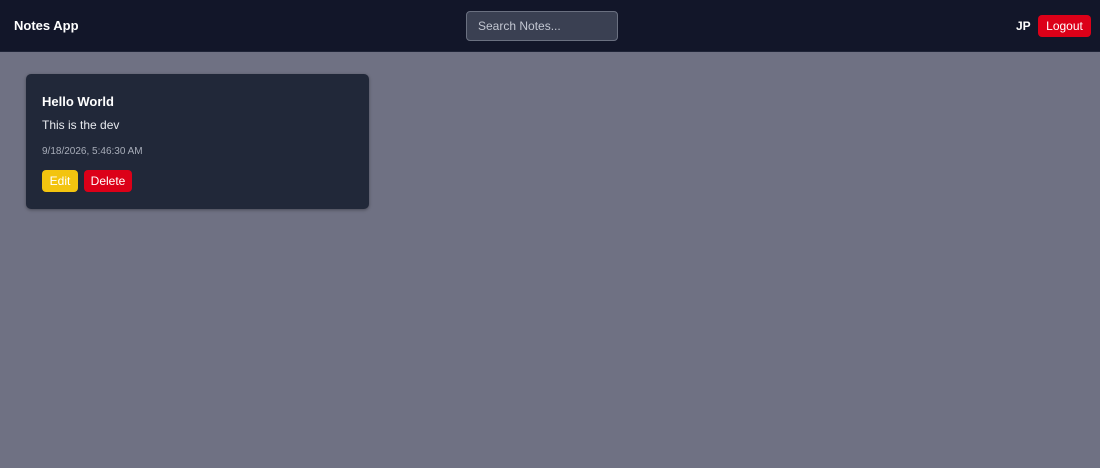 This screenshot has height=468, width=1100. I want to click on app-brand: Notes App, so click(46, 26).